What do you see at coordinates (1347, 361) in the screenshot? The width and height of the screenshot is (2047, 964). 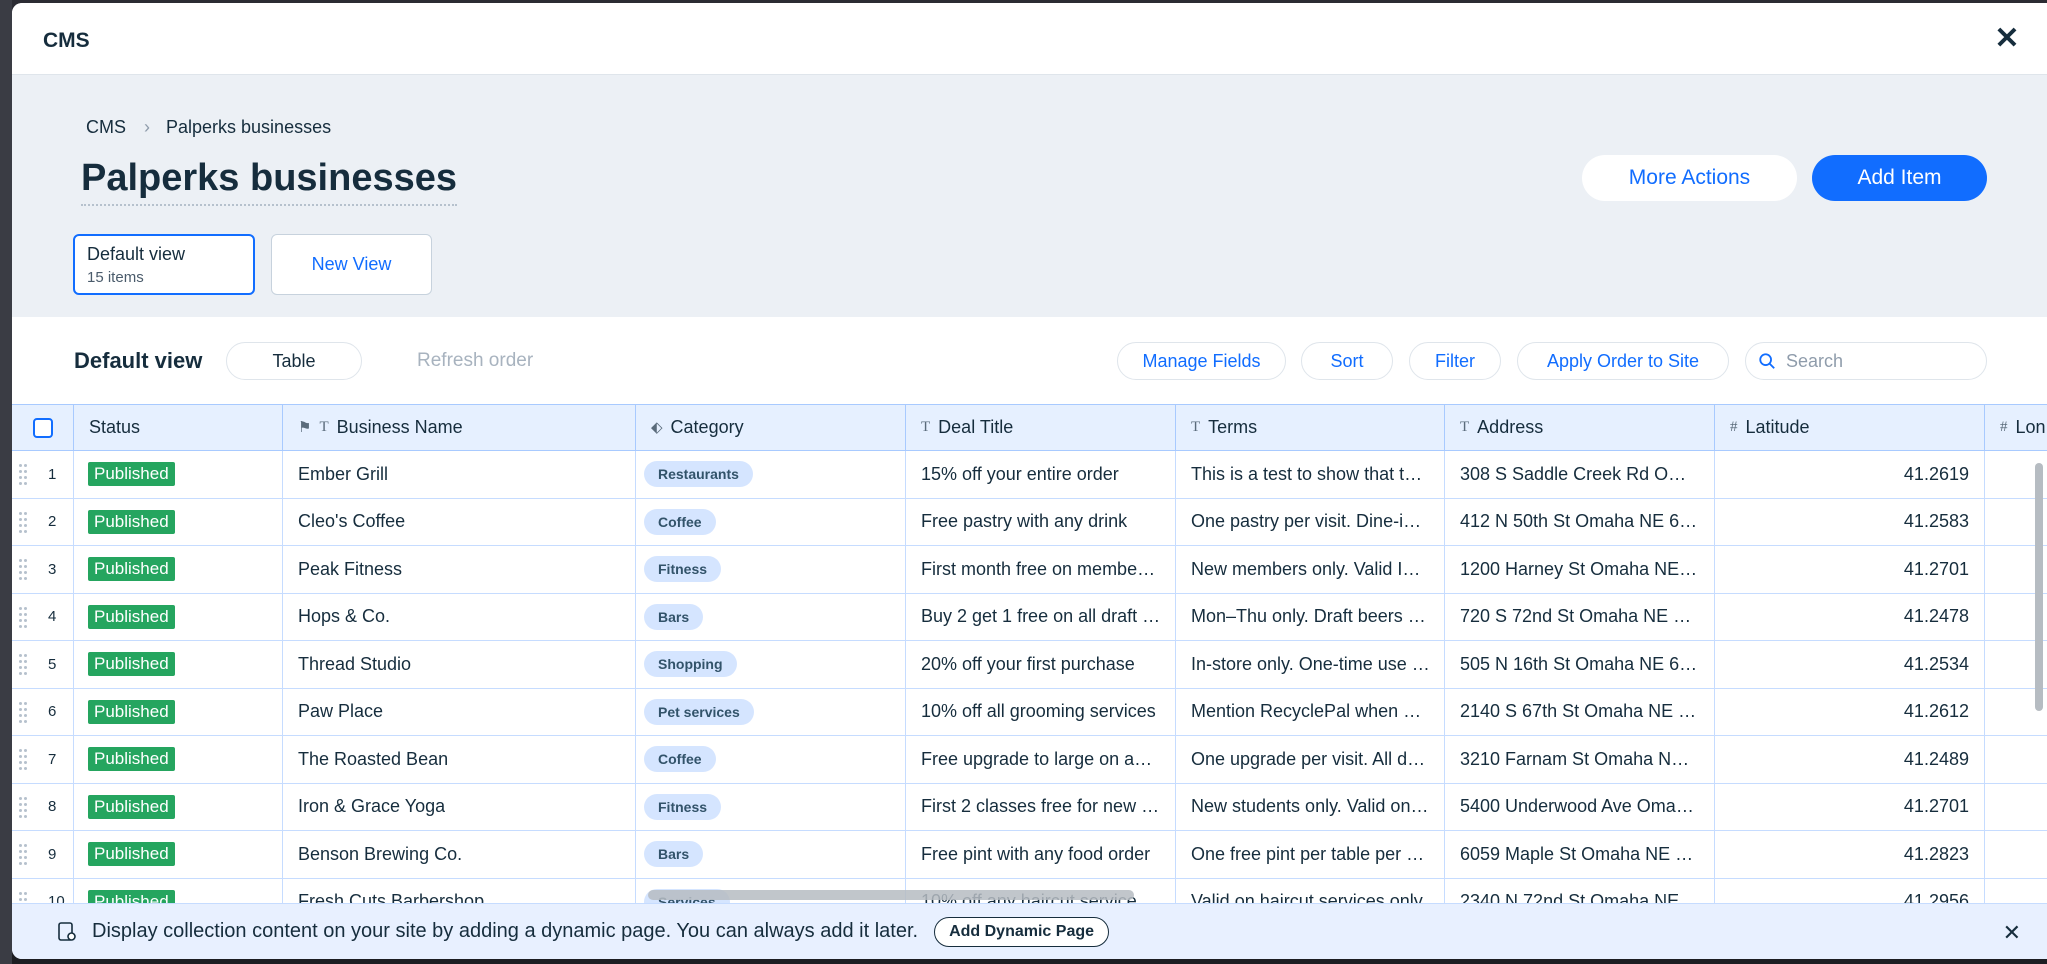 I see `sort-button: Sort` at bounding box center [1347, 361].